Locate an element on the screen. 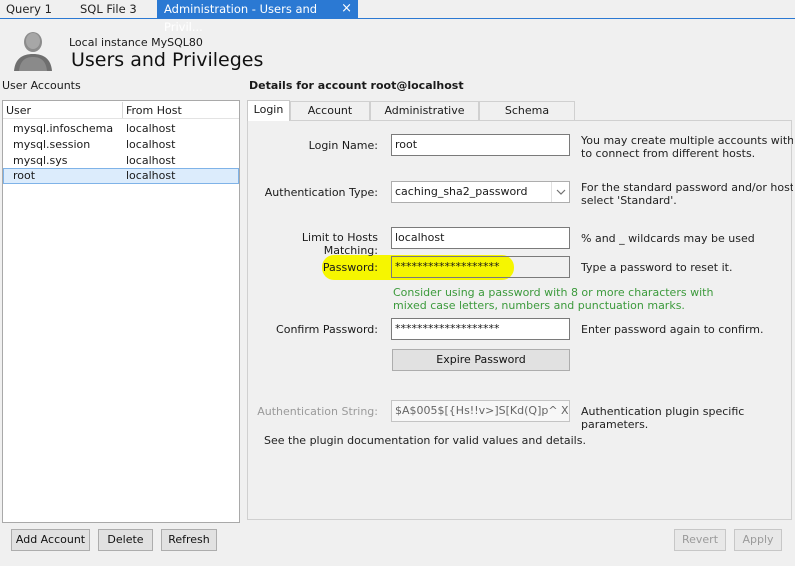 This screenshot has height=566, width=795. refresh-button: Refresh is located at coordinates (189, 540).